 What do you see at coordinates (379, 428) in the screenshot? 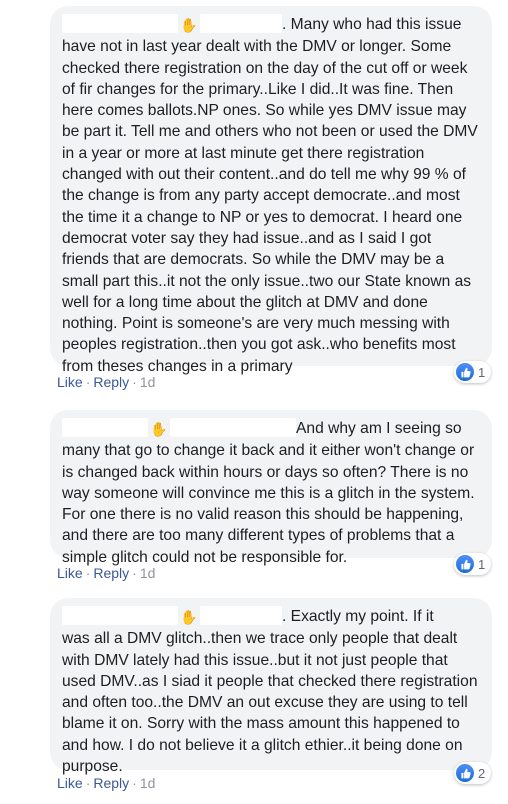
I see `comment-mention-suffix: And why am I seeing so` at bounding box center [379, 428].